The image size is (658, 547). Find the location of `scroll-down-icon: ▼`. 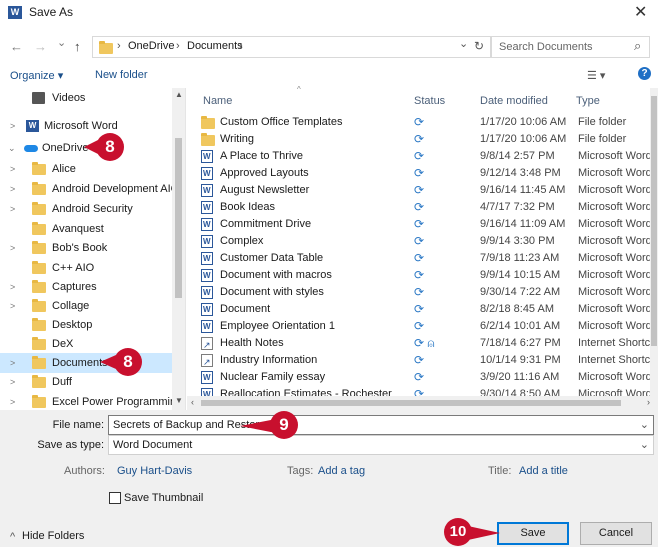

scroll-down-icon: ▼ is located at coordinates (179, 400).